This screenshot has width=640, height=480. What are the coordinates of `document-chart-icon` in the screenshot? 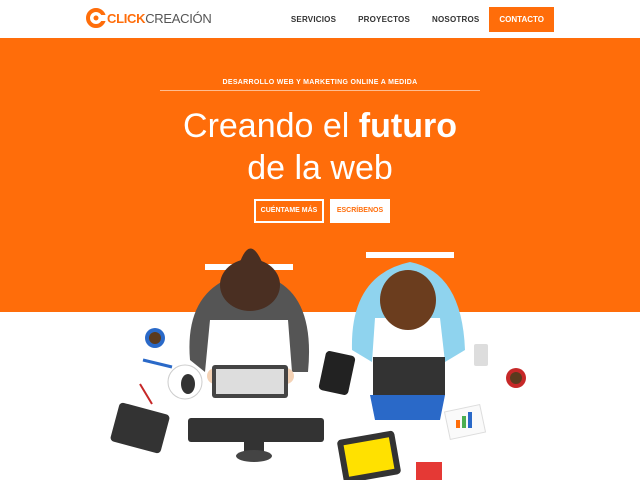 It's located at (465, 422).